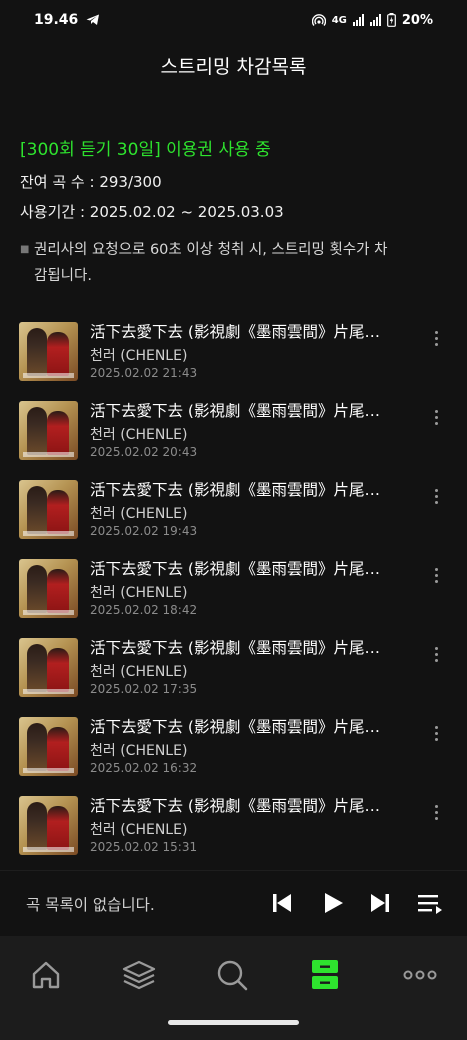  I want to click on remaining-count: 잔여 곡 수 : 293/300, so click(91, 182).